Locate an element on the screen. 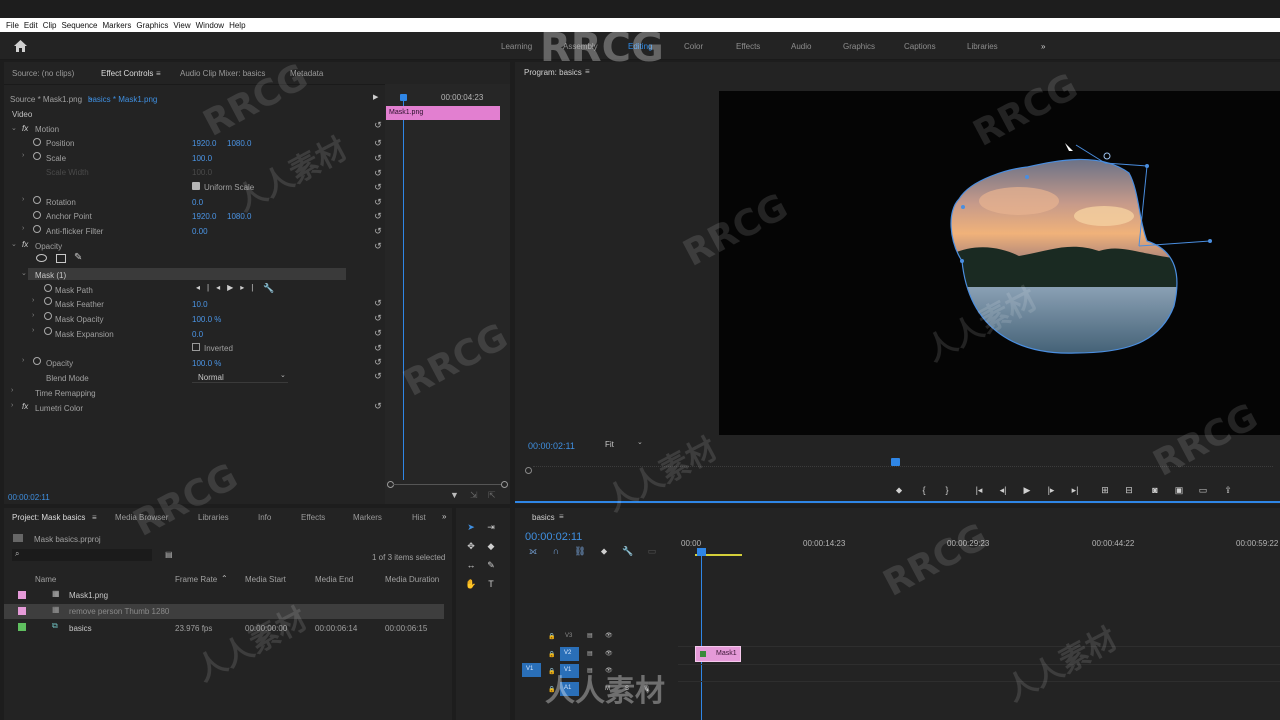  workspace-audio: Audio is located at coordinates (801, 46).